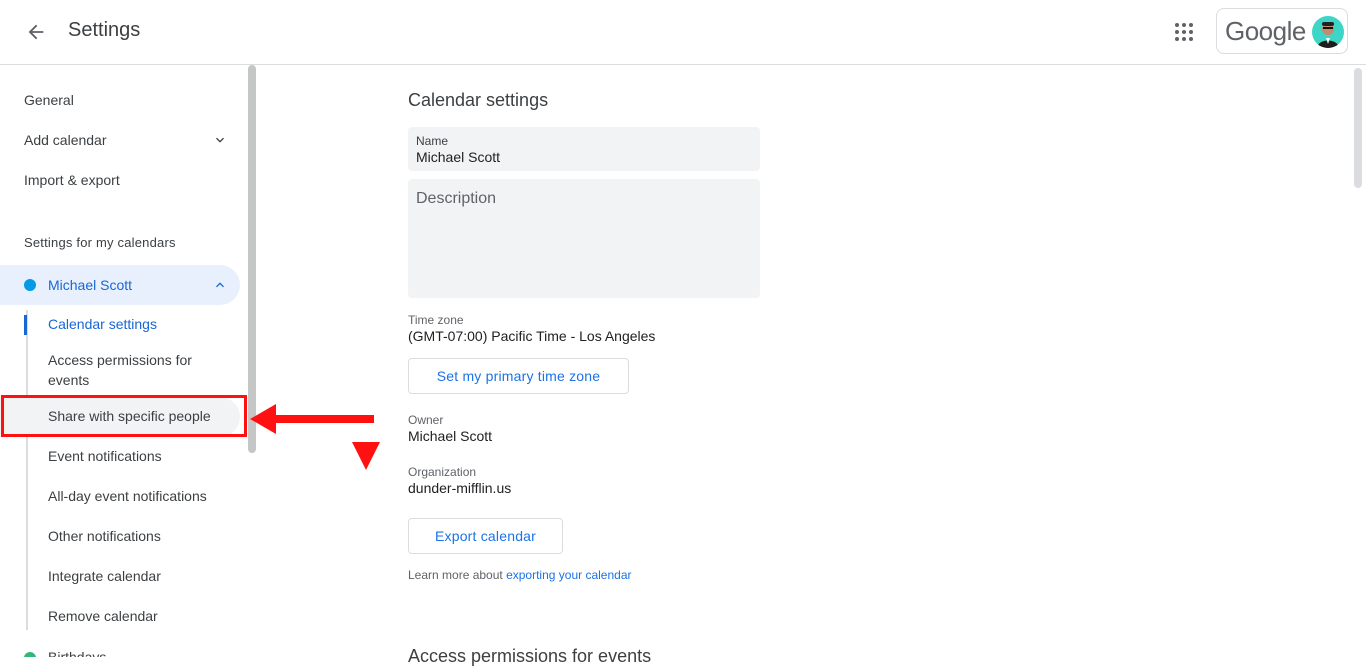 The image size is (1366, 667). What do you see at coordinates (138, 616) in the screenshot?
I see `sidebar-item-remove-calendar: Remove calendar` at bounding box center [138, 616].